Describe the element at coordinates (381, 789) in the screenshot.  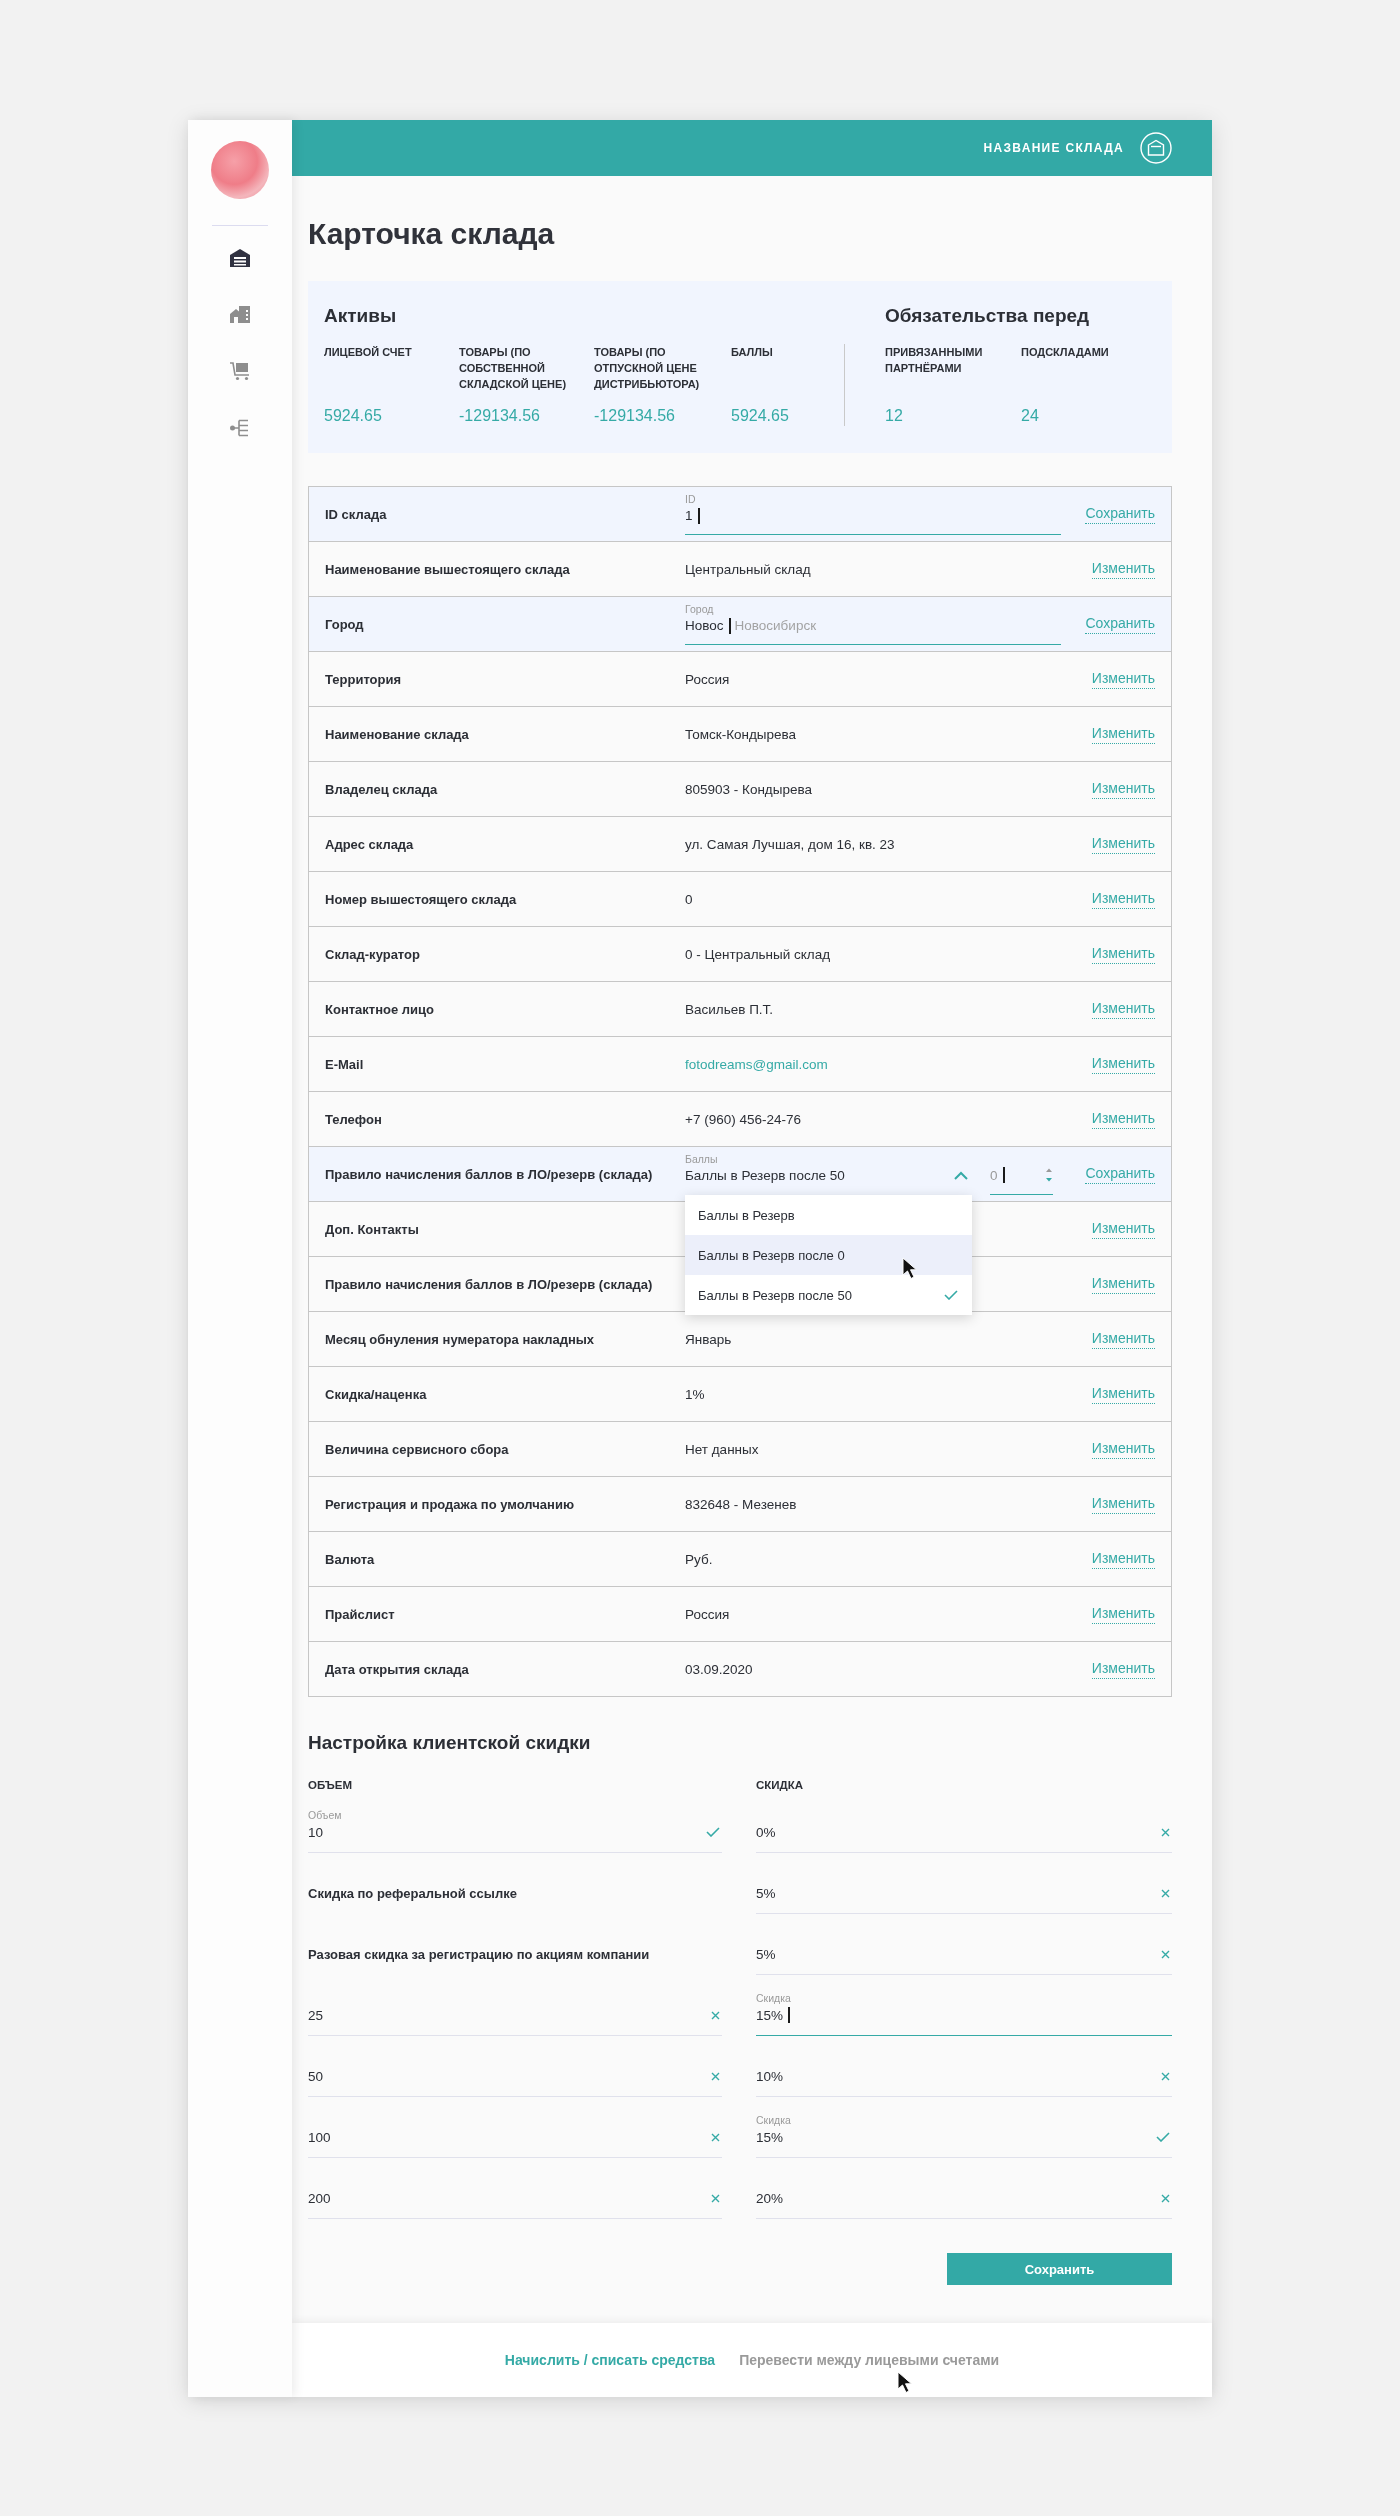
I see `row-label: Владелец склада` at that location.